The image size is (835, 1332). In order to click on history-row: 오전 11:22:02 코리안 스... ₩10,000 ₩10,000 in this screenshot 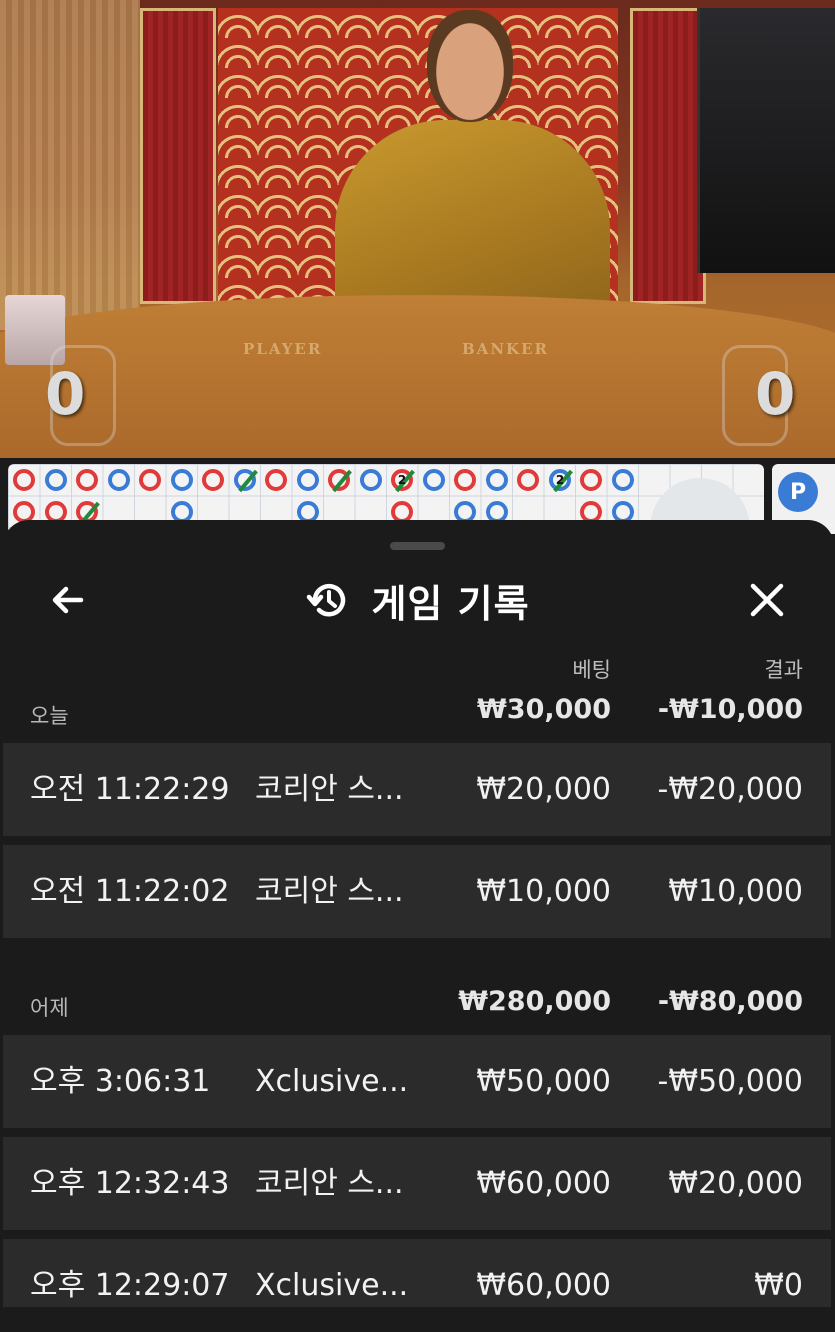, I will do `click(417, 891)`.